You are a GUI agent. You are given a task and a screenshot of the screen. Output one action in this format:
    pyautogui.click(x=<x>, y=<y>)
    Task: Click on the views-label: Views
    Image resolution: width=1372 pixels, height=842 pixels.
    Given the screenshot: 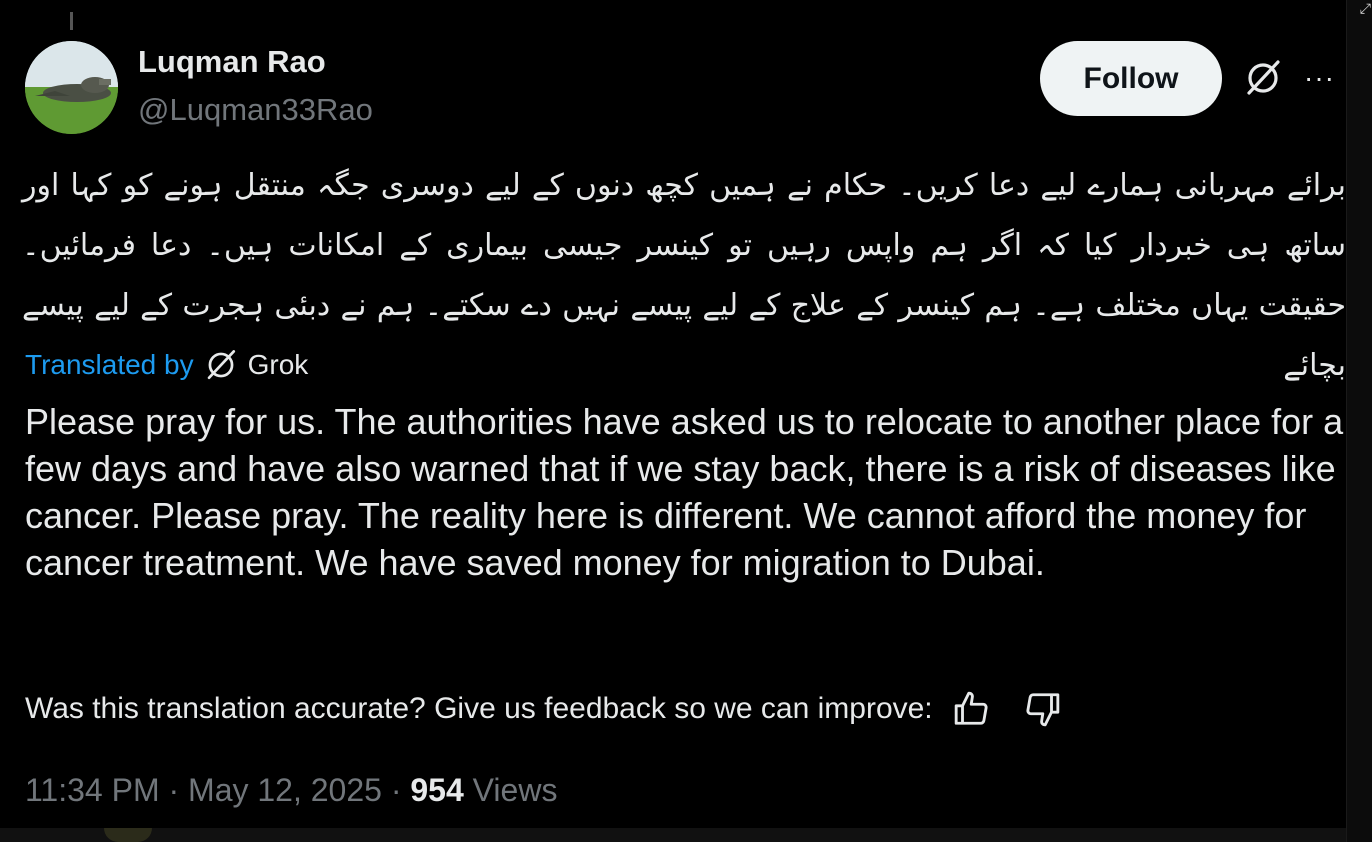 What is the action you would take?
    pyautogui.click(x=515, y=790)
    